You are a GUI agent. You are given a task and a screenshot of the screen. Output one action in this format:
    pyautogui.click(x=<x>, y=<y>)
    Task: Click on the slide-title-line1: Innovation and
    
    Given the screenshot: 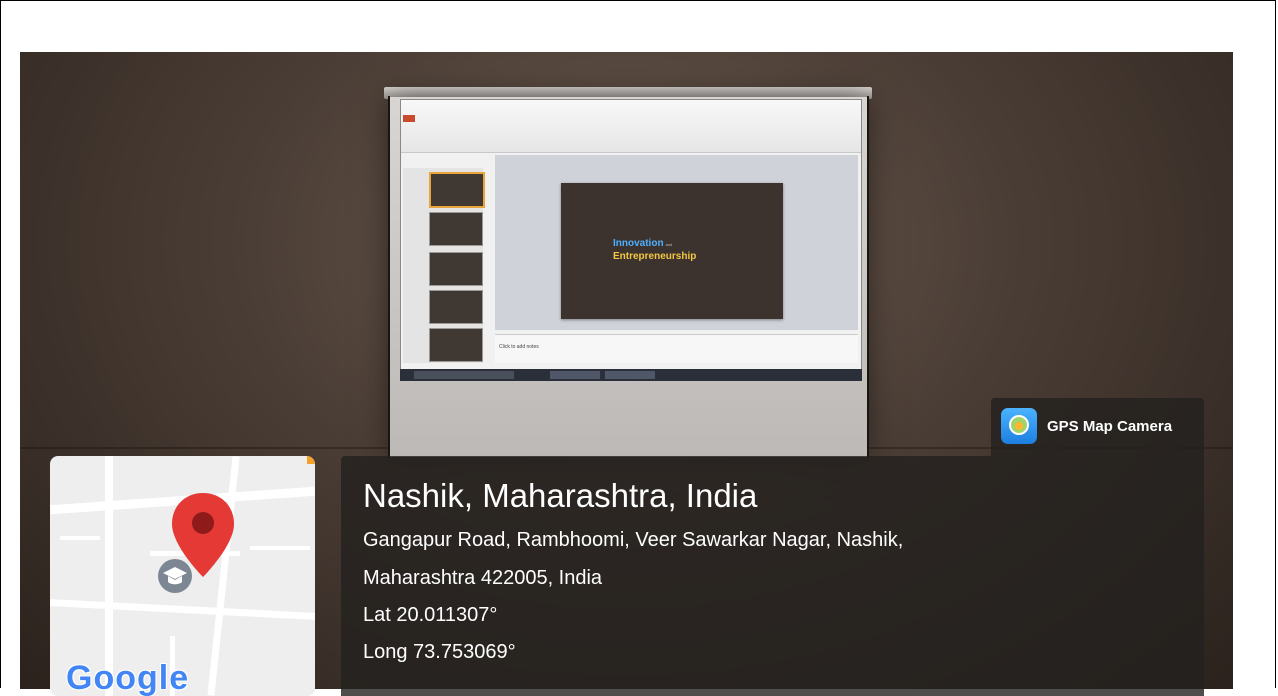 What is the action you would take?
    pyautogui.click(x=643, y=243)
    